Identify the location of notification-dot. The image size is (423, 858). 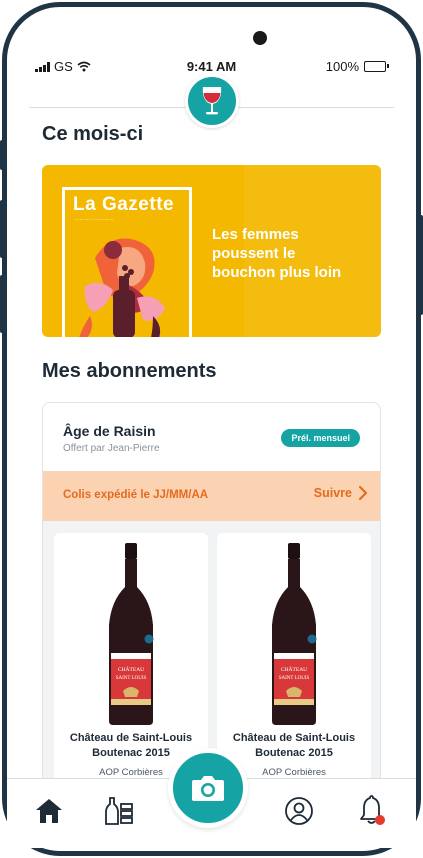
(380, 820).